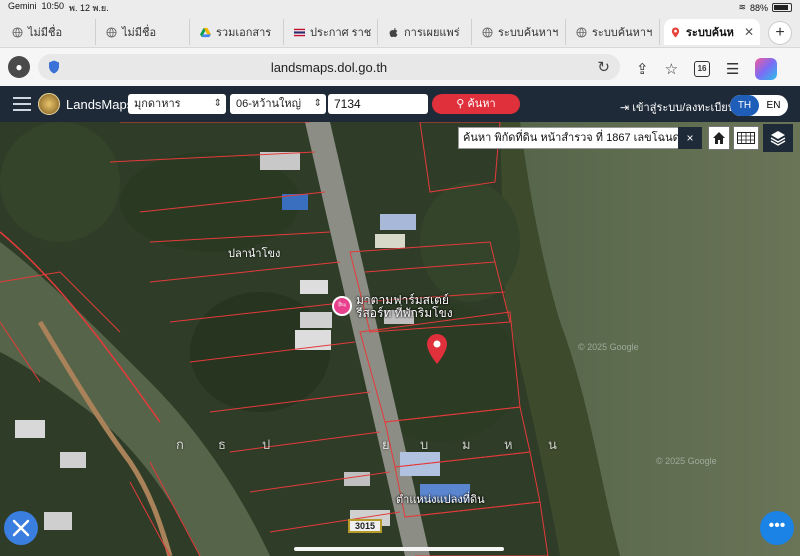 Image resolution: width=800 pixels, height=556 pixels. Describe the element at coordinates (205, 32) in the screenshot. I see `drive-icon` at that location.